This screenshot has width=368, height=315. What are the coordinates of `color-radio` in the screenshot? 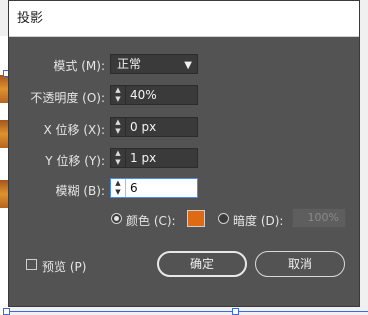 It's located at (116, 218).